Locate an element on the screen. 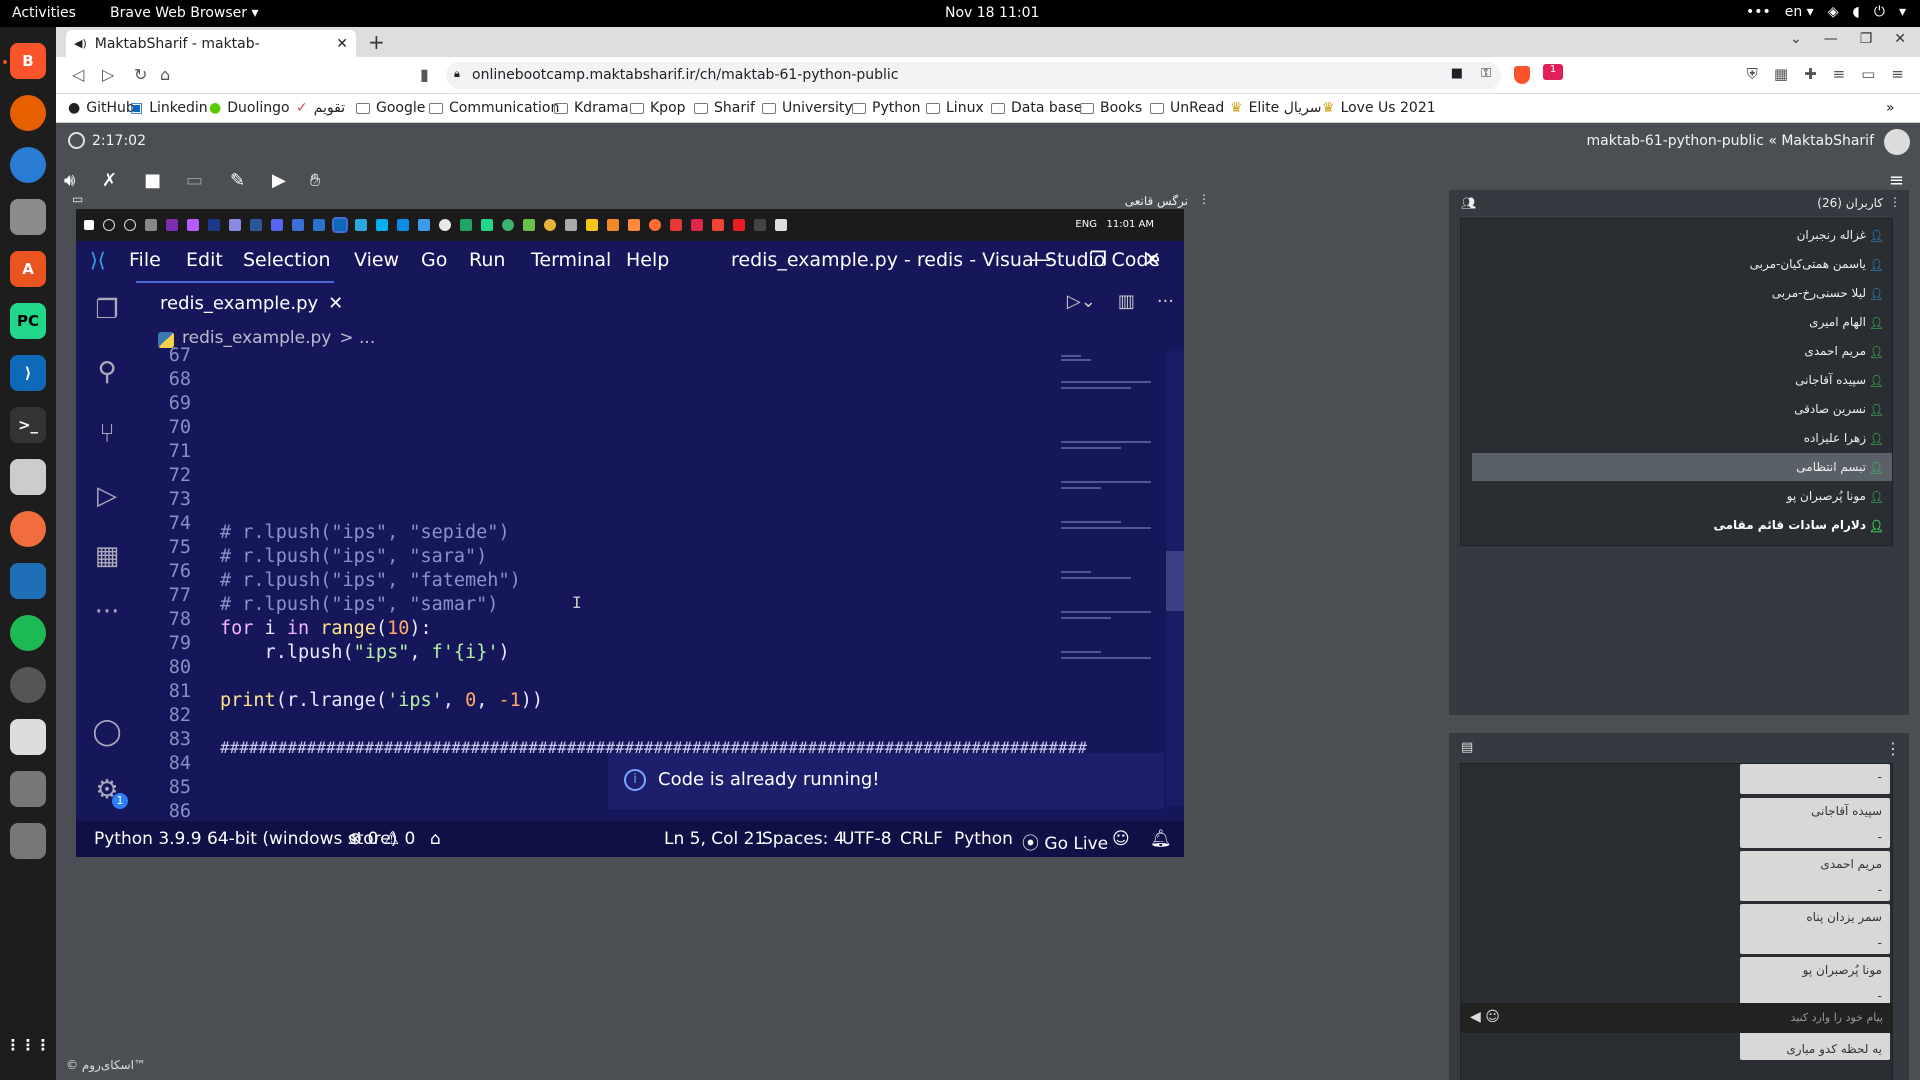 This screenshot has height=1080, width=1920. terminal-icon: >_ is located at coordinates (28, 425).